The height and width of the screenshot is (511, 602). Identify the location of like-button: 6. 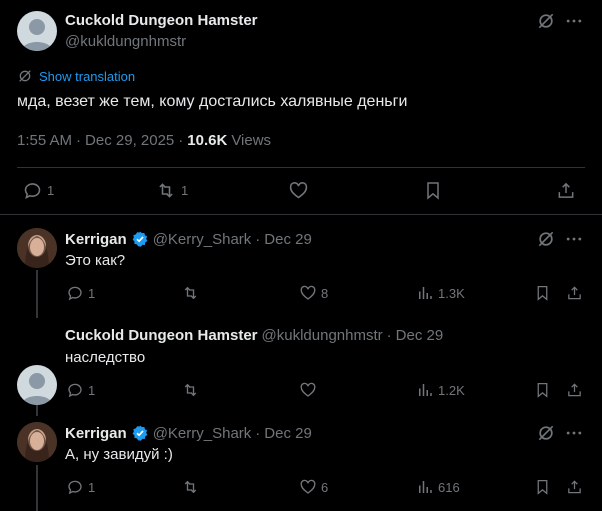
(313, 487).